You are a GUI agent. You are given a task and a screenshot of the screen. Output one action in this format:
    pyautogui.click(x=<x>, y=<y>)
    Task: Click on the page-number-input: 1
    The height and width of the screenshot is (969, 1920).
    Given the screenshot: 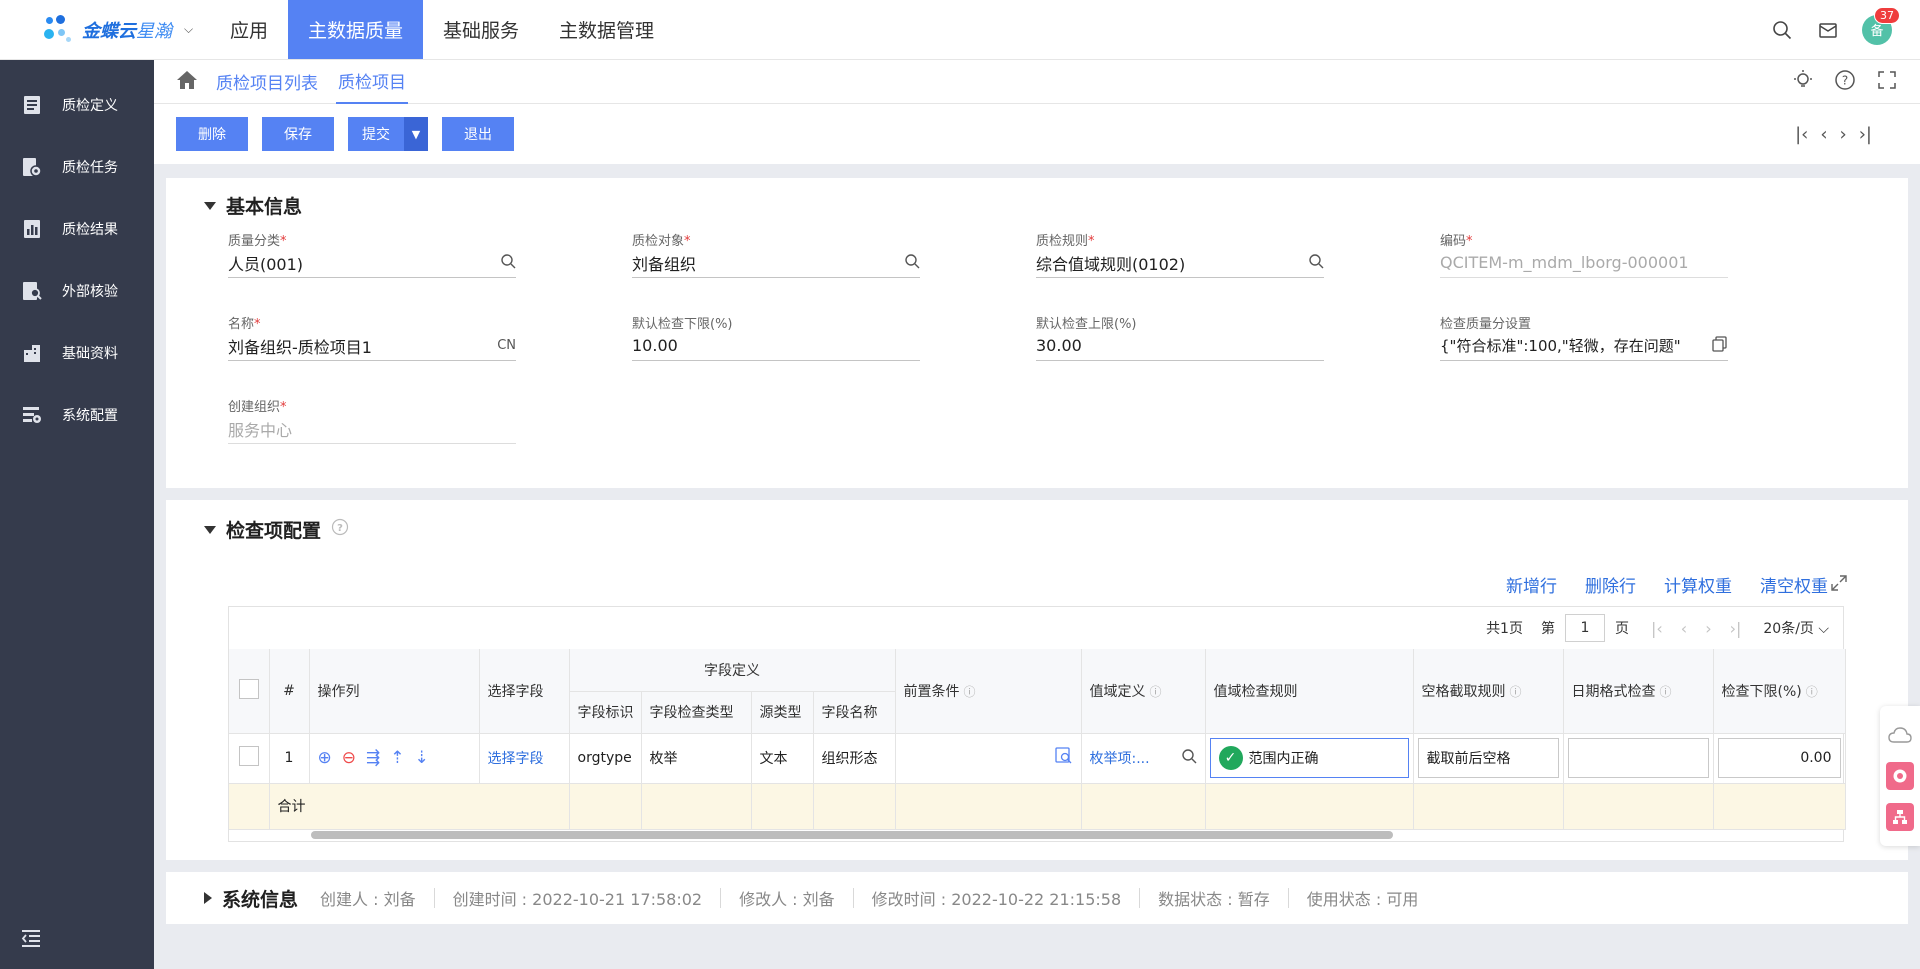 What is the action you would take?
    pyautogui.click(x=1584, y=628)
    